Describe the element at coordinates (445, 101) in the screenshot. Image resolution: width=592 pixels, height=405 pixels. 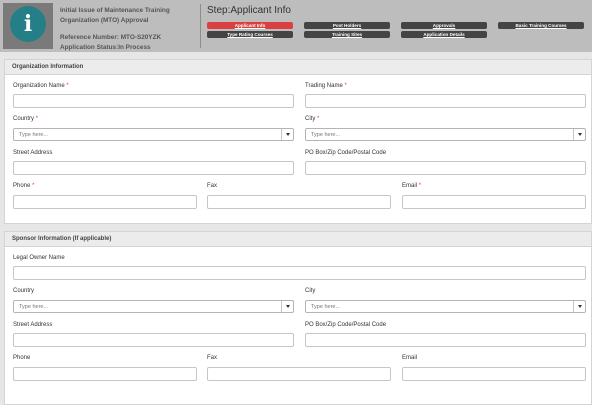
I see `trading-name-input` at that location.